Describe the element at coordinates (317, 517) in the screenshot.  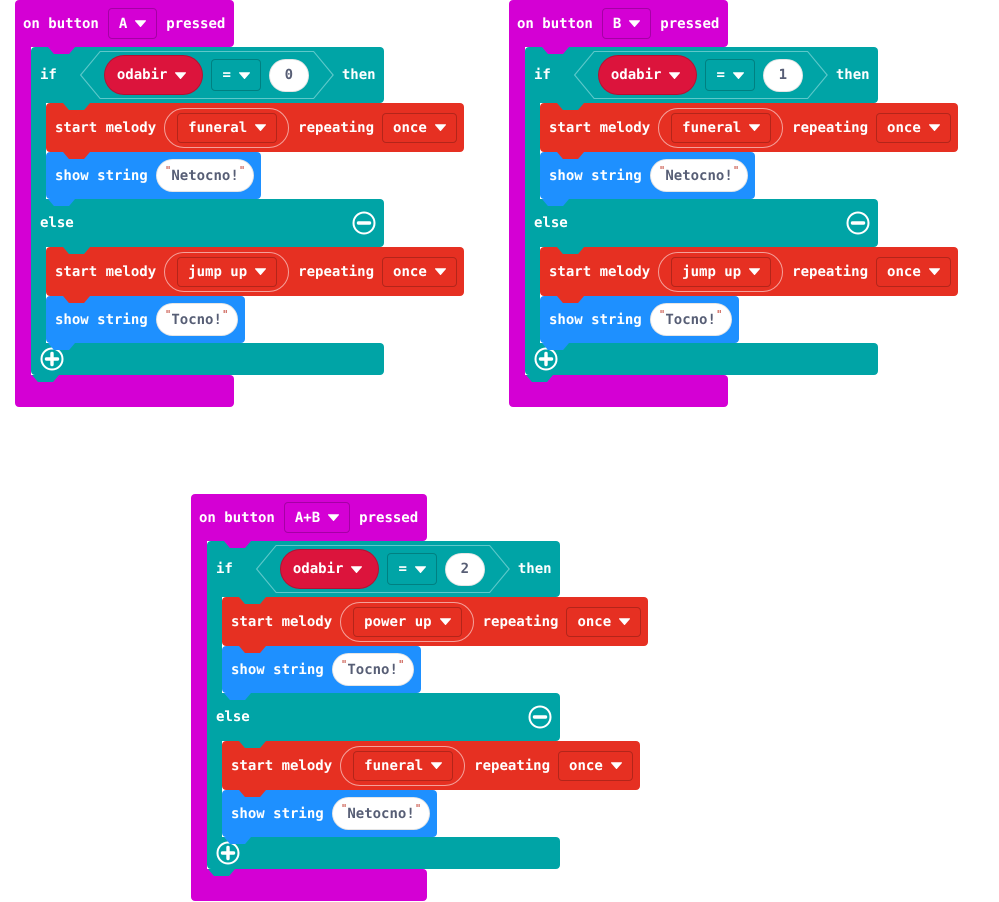
I see `button-dropdown: A+B` at that location.